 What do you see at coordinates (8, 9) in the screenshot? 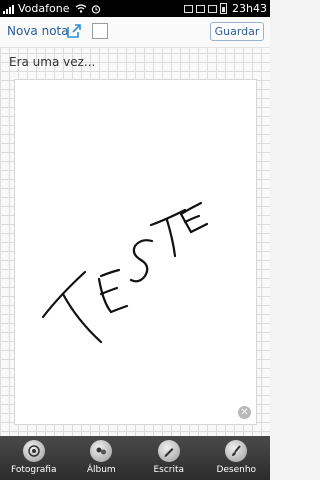
I see `signal-icon` at bounding box center [8, 9].